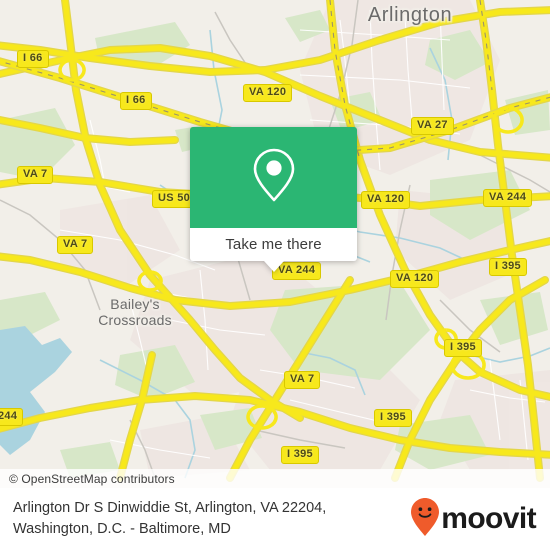 The width and height of the screenshot is (550, 550). Describe the element at coordinates (415, 279) in the screenshot. I see `road-shield-va120-south: VA 120` at that location.